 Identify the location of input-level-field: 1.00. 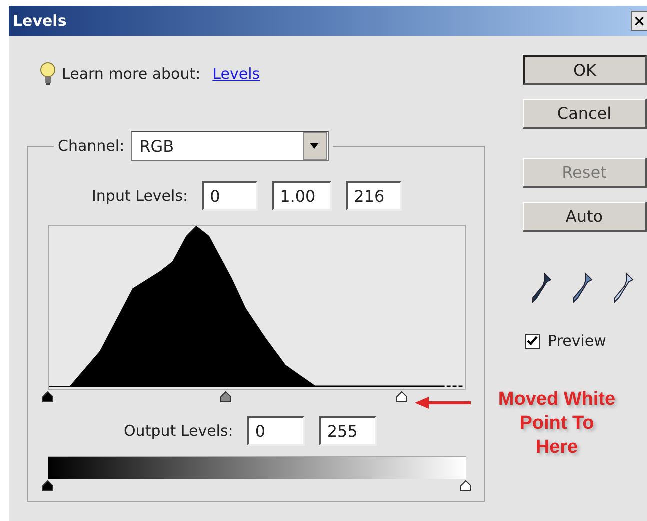
(302, 196).